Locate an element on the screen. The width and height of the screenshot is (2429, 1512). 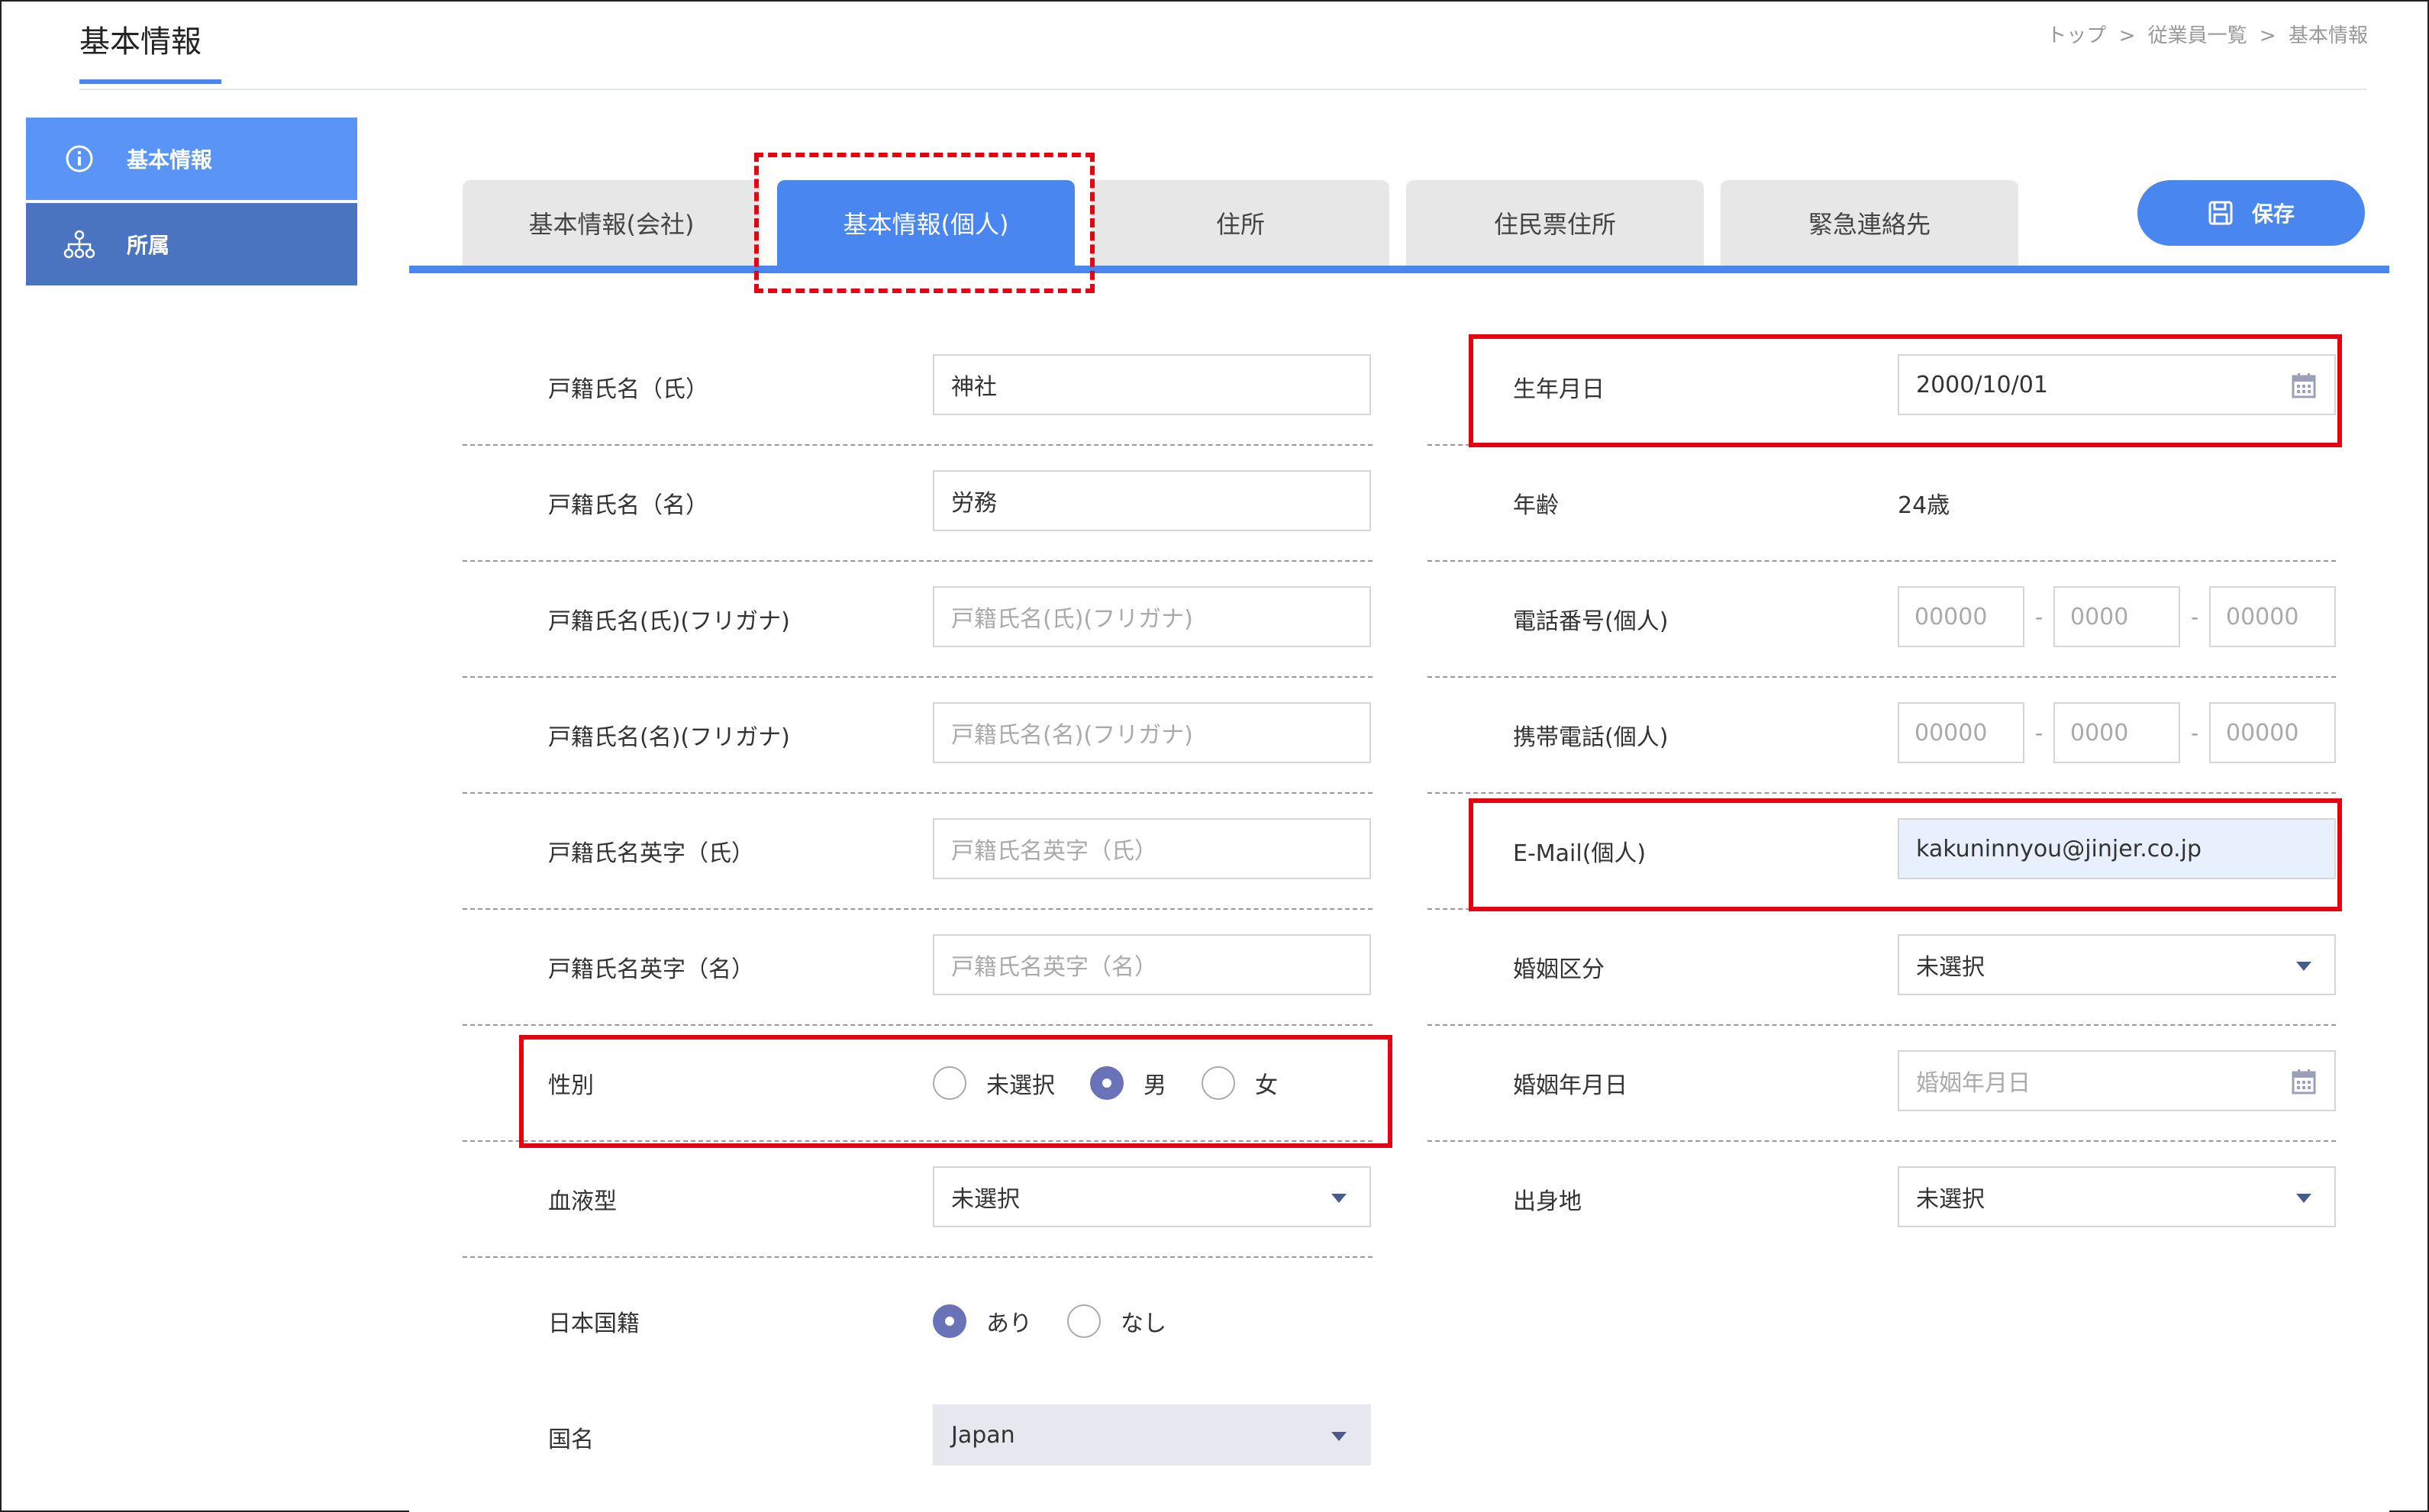
sidebar-item-affiliation: 所属 is located at coordinates (191, 244).